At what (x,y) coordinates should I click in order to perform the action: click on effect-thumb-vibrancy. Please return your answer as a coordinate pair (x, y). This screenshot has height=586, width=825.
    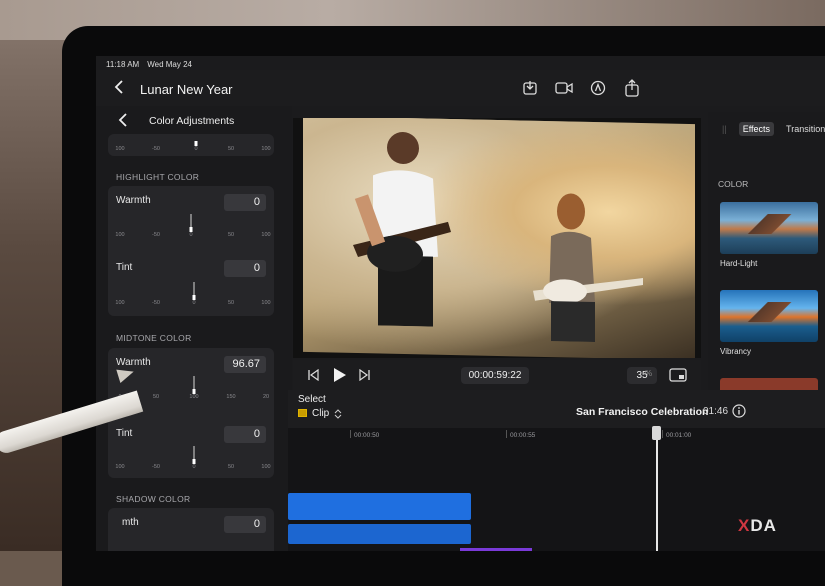
    Looking at the image, I should click on (769, 316).